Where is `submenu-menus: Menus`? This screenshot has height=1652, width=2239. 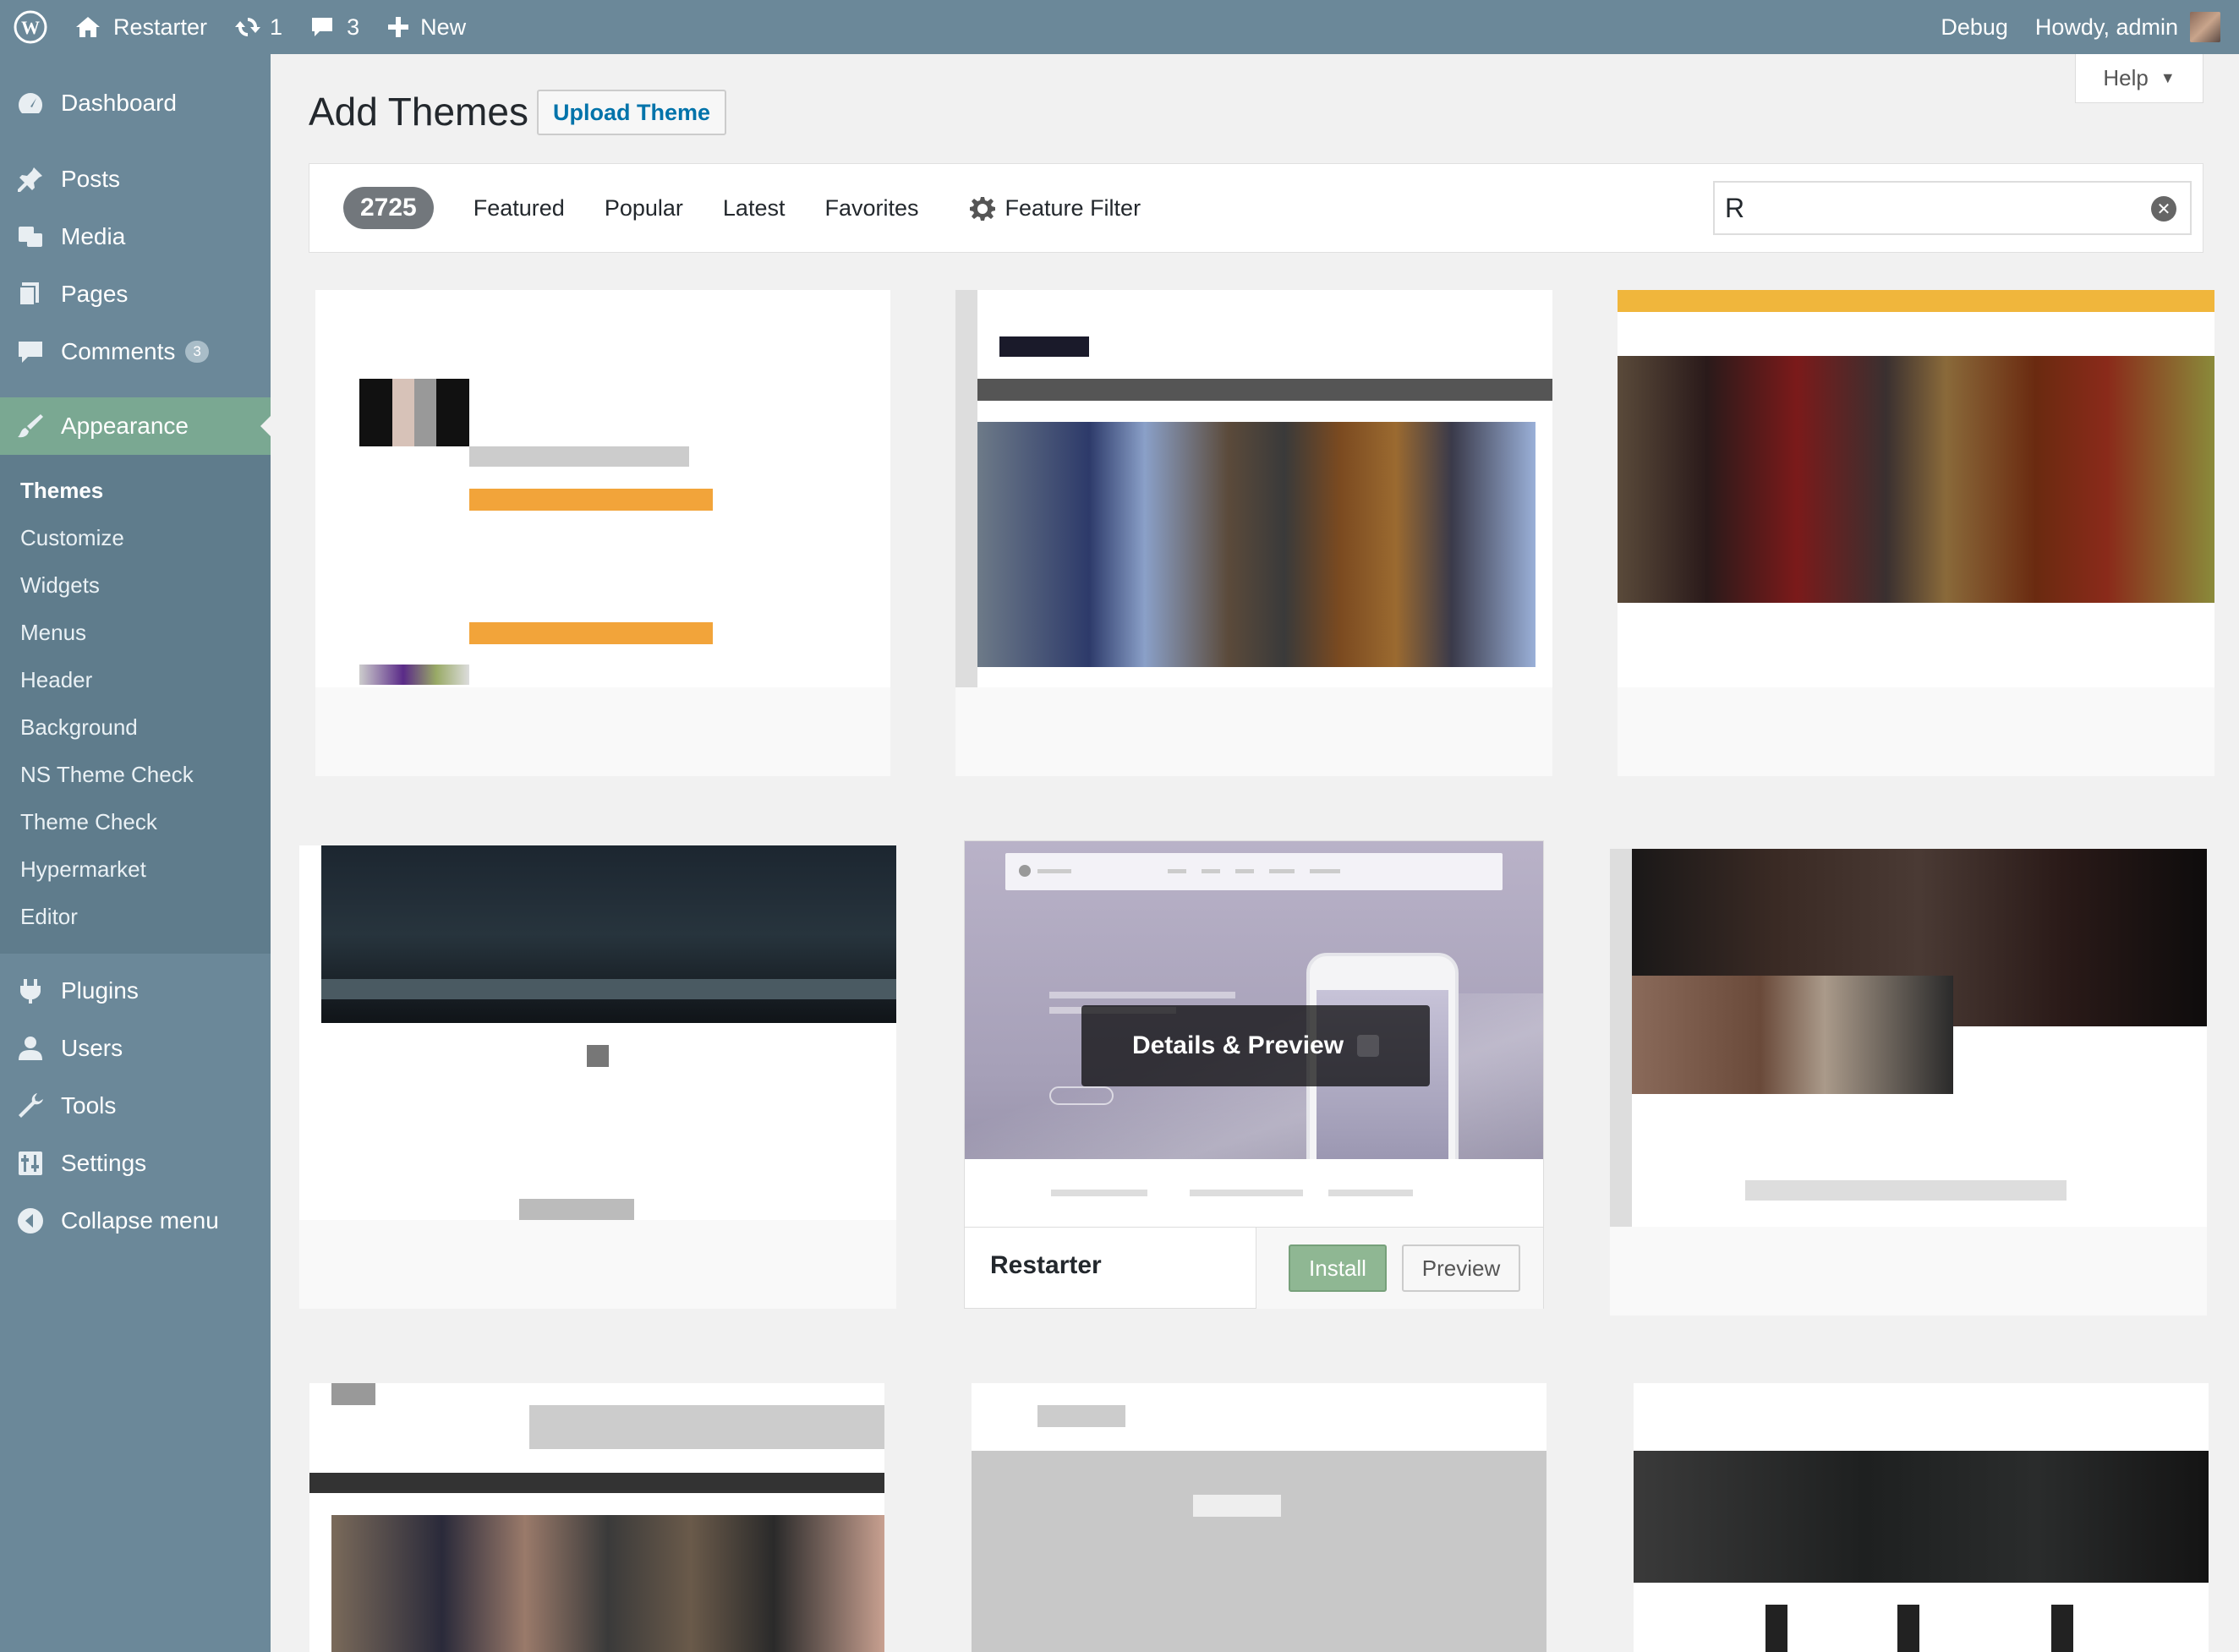
submenu-menus: Menus is located at coordinates (135, 632).